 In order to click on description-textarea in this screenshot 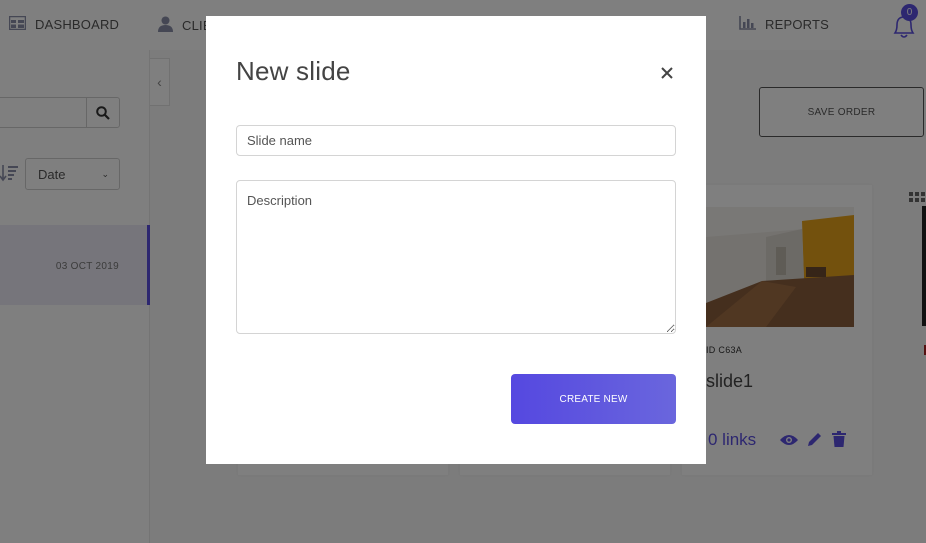, I will do `click(456, 257)`.